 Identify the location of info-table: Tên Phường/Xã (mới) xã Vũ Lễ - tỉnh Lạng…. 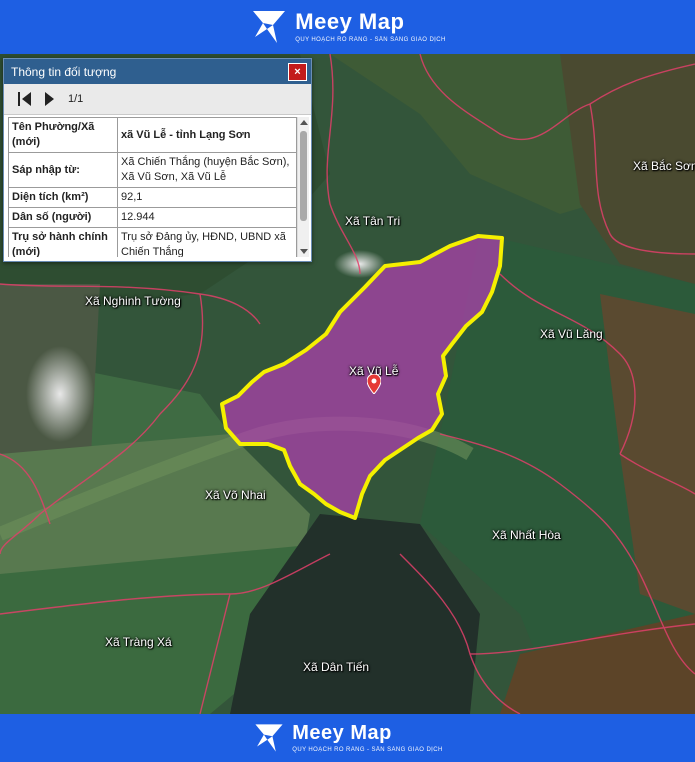
(152, 187).